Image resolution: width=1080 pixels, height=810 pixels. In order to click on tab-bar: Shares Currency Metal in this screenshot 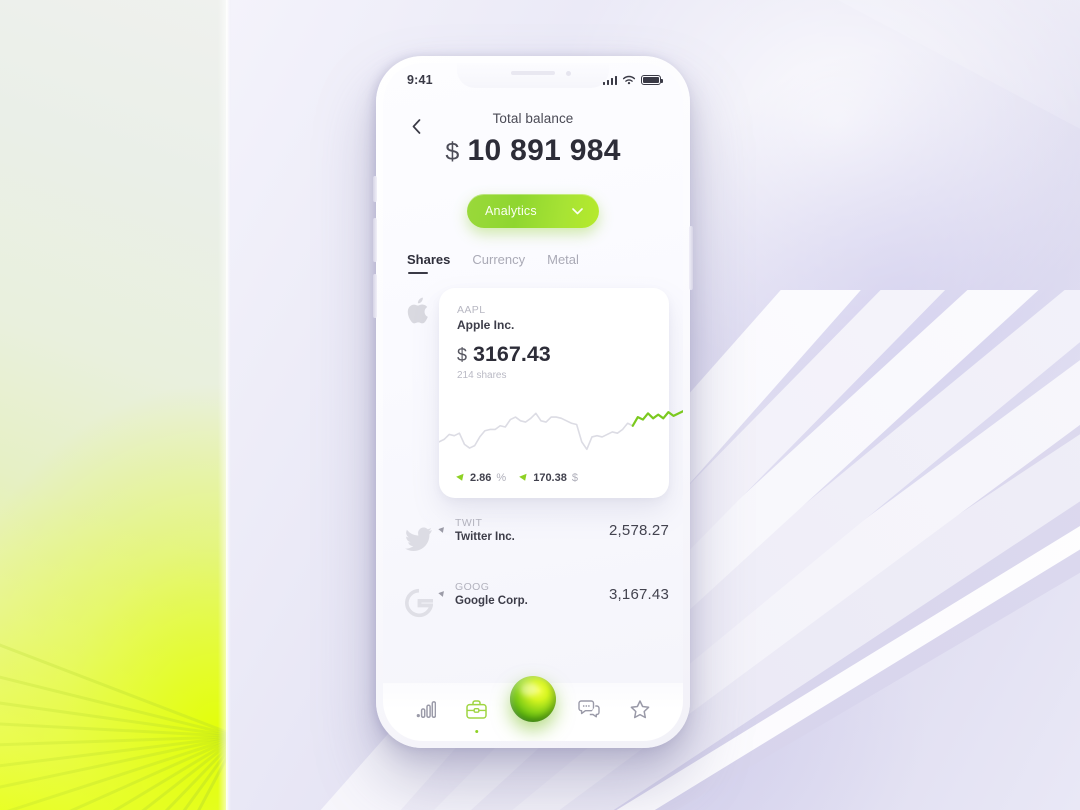, I will do `click(533, 263)`.